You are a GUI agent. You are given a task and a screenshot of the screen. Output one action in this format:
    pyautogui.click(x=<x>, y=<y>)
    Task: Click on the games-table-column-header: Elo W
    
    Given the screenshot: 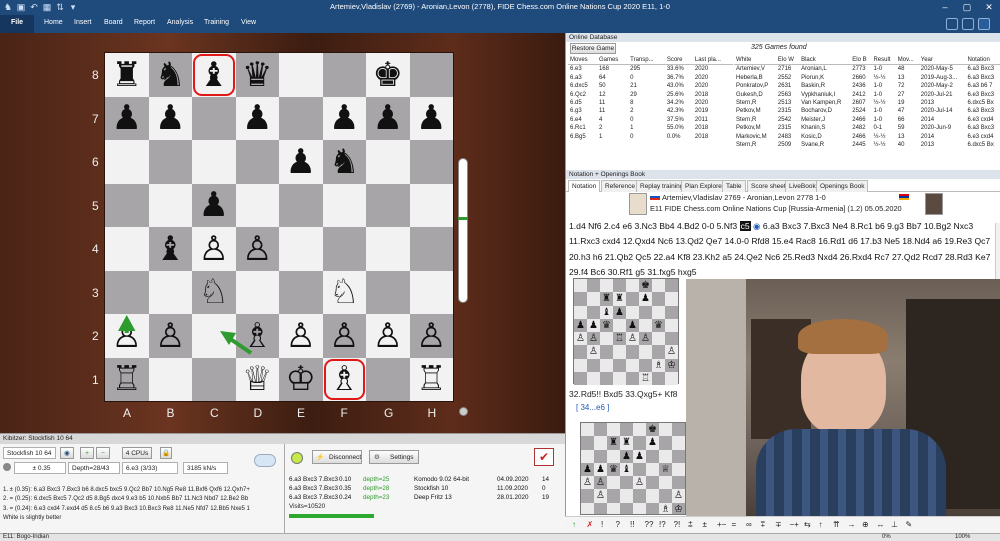 What is the action you would take?
    pyautogui.click(x=787, y=60)
    